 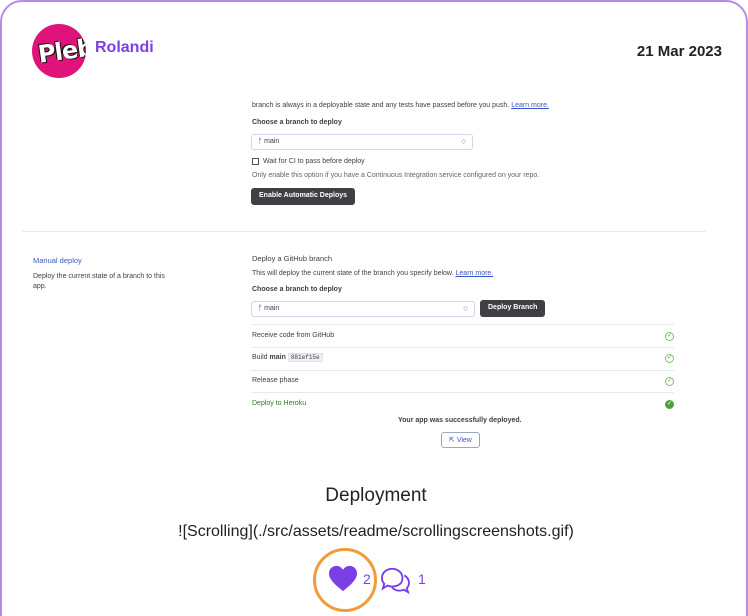 I want to click on post-date: 21 Mar 2023, so click(x=679, y=51).